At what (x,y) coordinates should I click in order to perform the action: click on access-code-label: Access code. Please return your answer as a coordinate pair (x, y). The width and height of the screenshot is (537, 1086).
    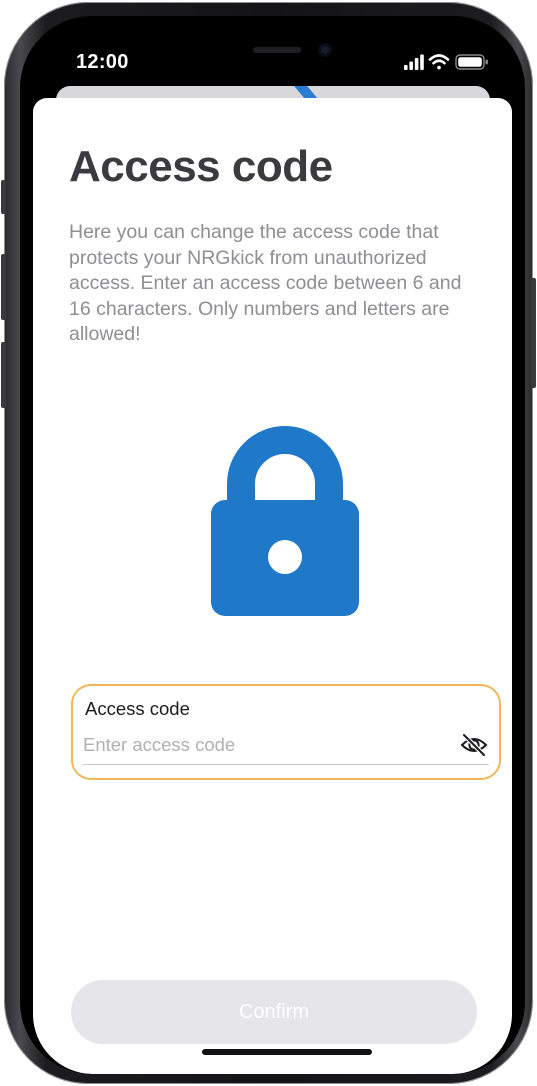
    Looking at the image, I should click on (137, 708).